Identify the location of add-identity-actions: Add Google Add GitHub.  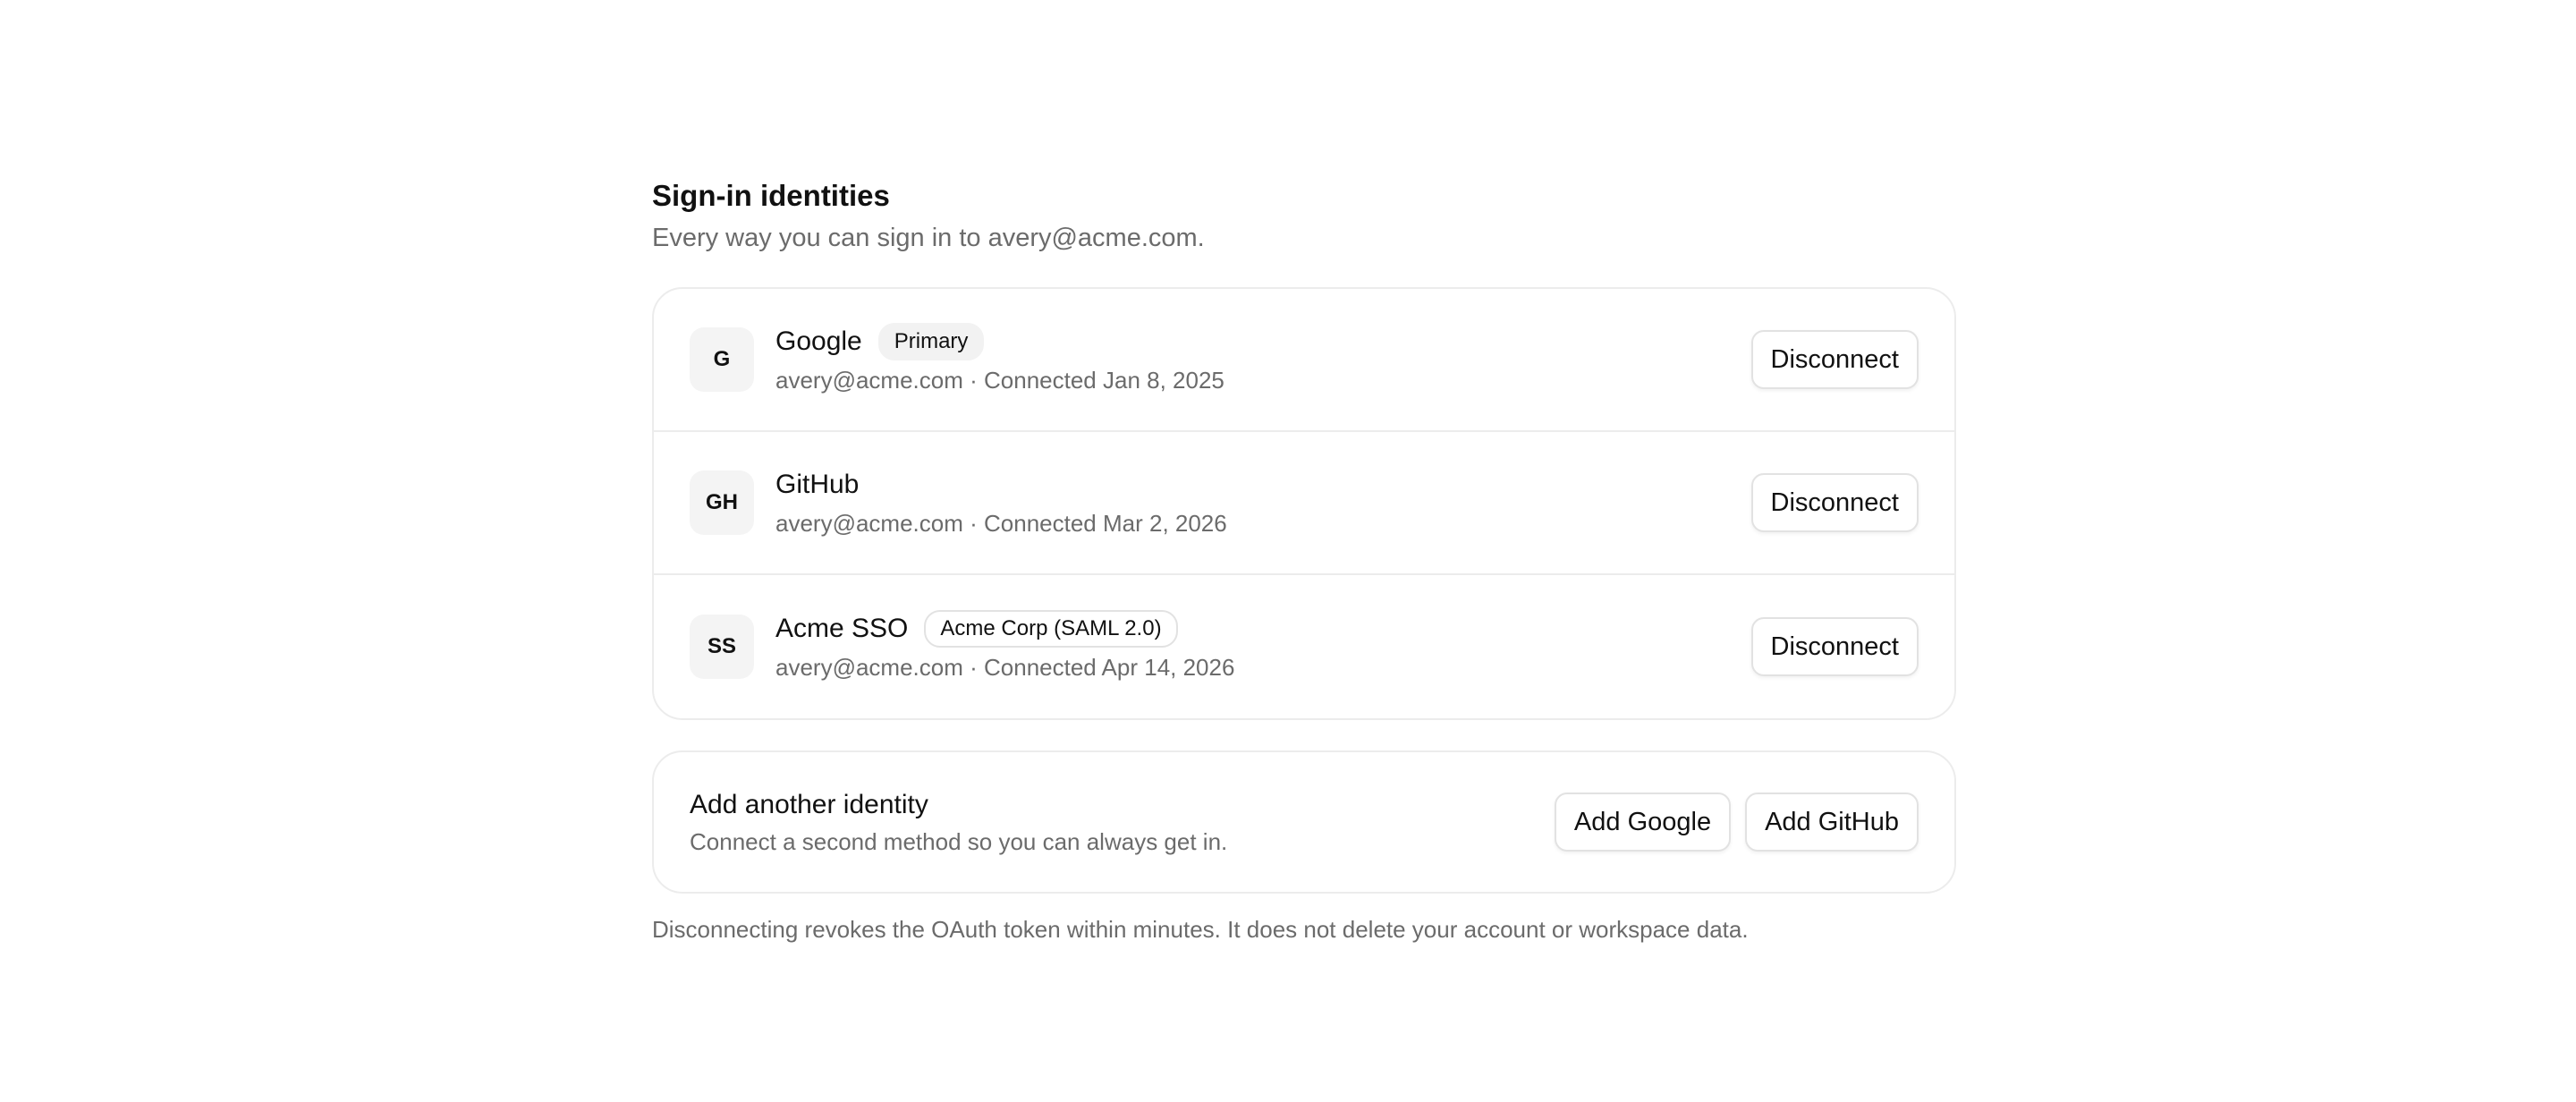
(1736, 822).